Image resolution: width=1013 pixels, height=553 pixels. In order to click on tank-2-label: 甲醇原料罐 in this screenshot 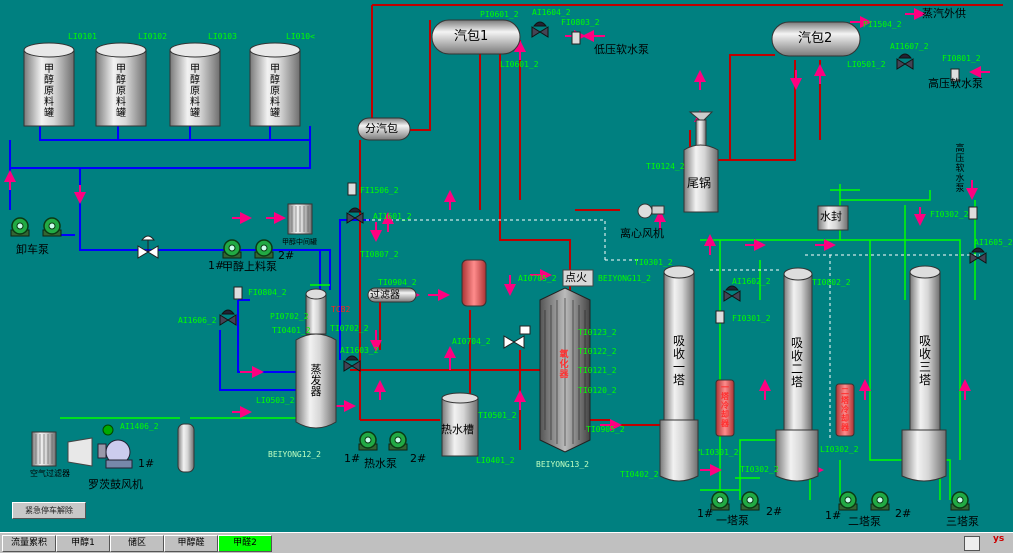, I will do `click(121, 91)`.